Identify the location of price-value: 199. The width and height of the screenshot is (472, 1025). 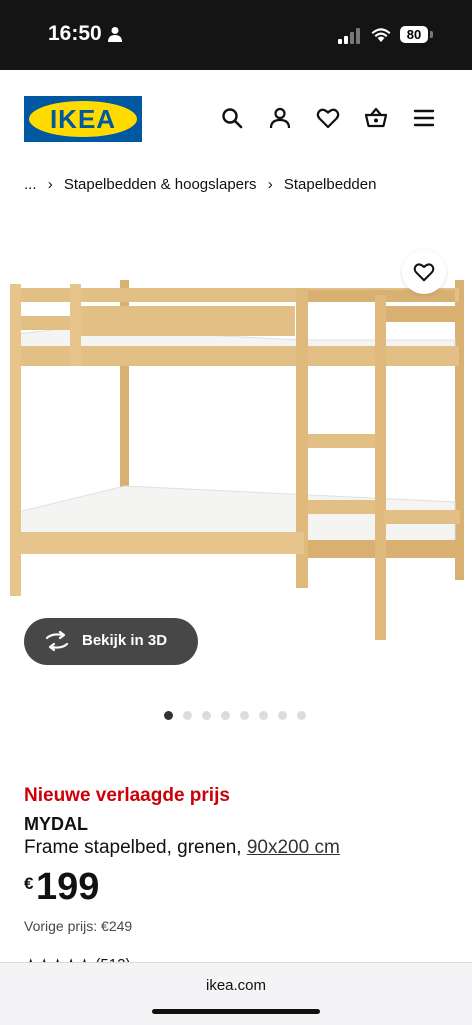
(68, 887).